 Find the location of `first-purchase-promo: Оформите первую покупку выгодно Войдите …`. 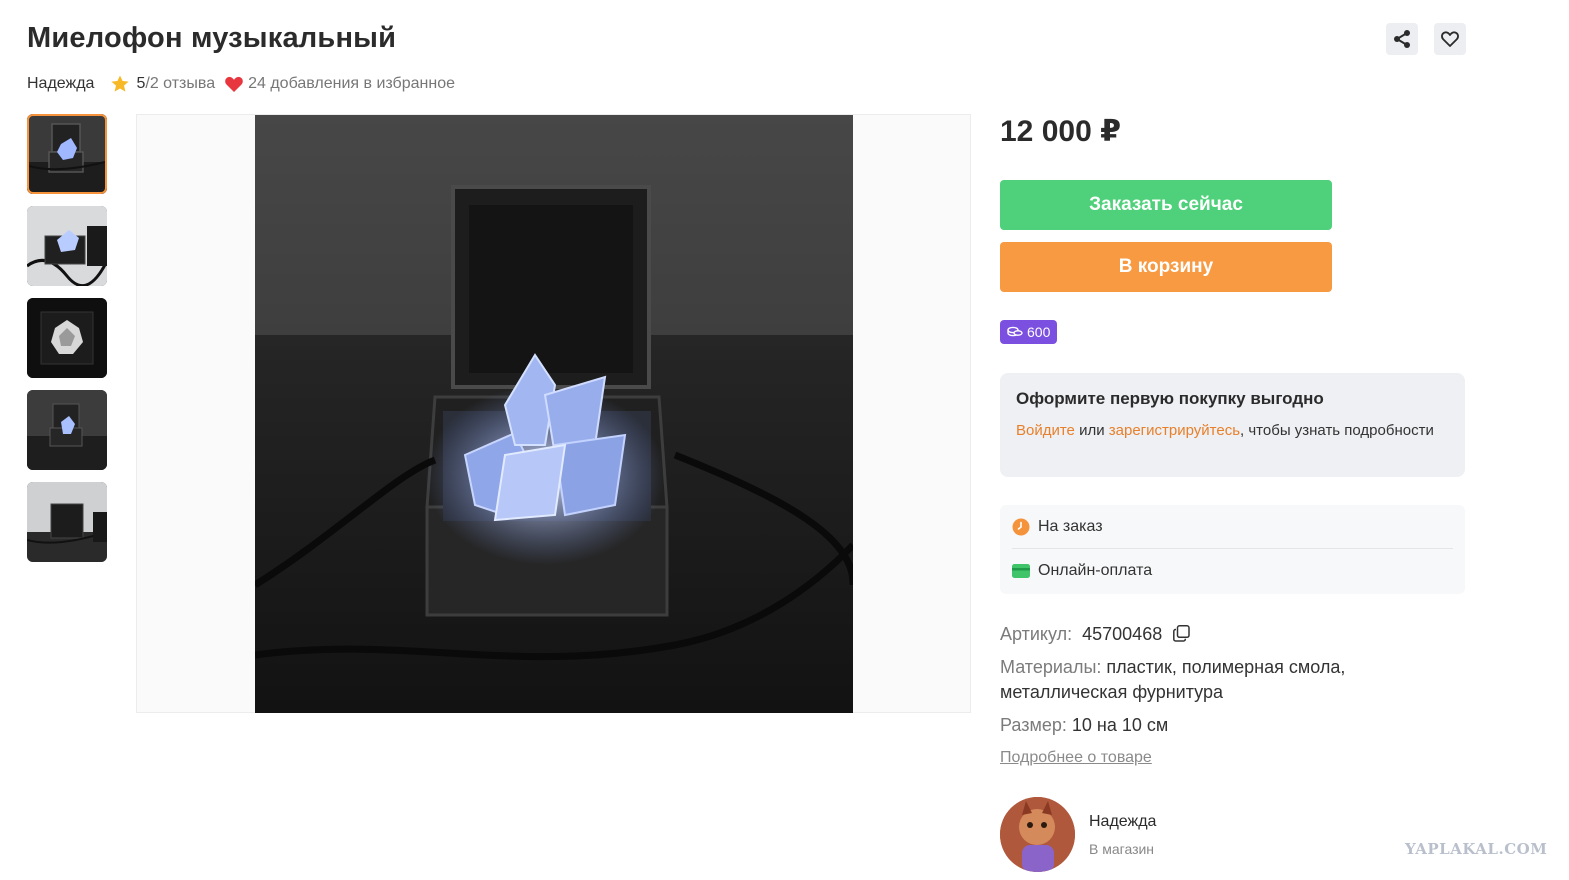

first-purchase-promo: Оформите первую покупку выгодно Войдите … is located at coordinates (1232, 425).